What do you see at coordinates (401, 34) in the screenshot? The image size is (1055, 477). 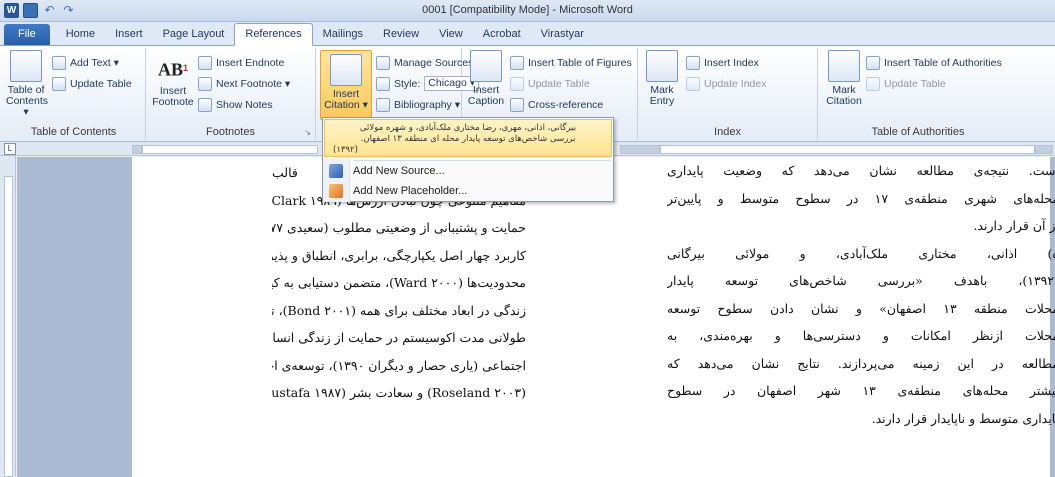 I see `tab-review: Review` at bounding box center [401, 34].